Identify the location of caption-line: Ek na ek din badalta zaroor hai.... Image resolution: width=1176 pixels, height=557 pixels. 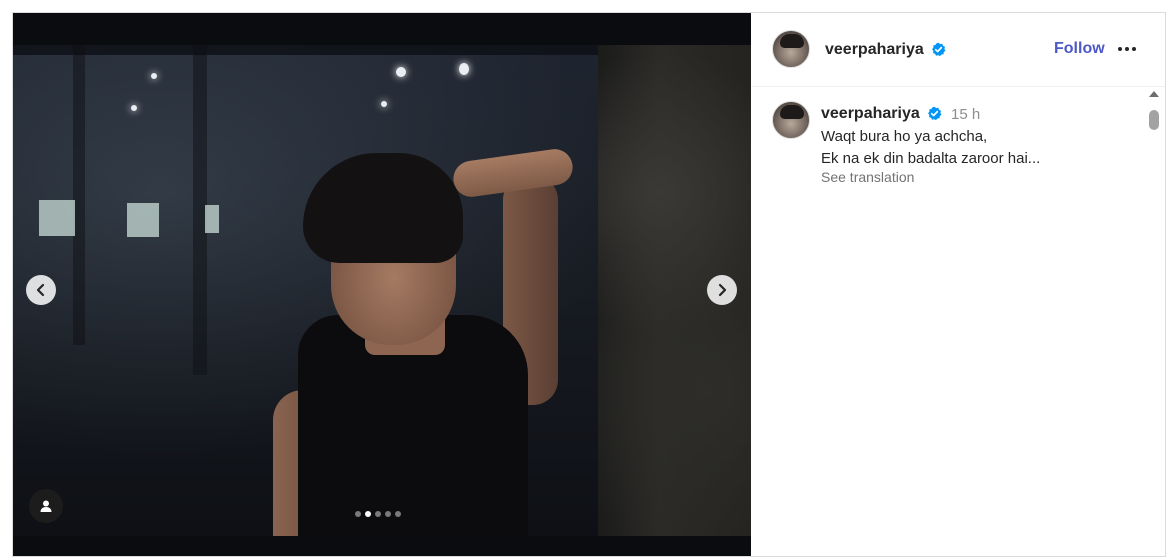
(931, 158).